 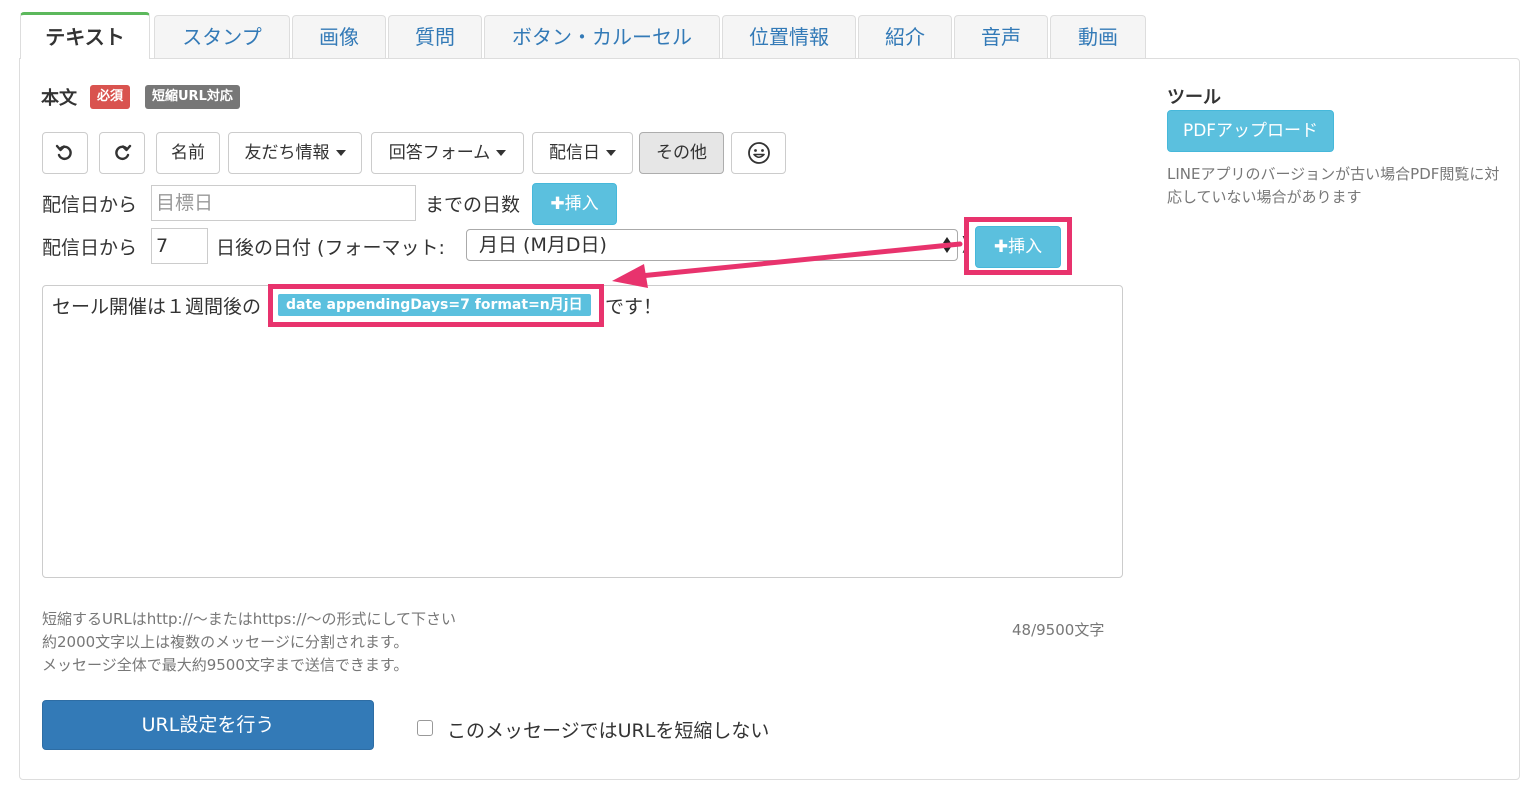 I want to click on emoji-icon, so click(x=758, y=153).